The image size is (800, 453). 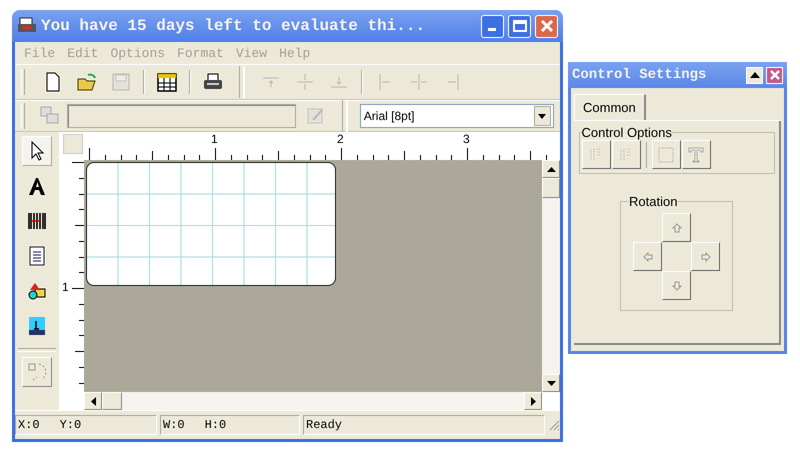 I want to click on rotate-down-button, so click(x=676, y=285).